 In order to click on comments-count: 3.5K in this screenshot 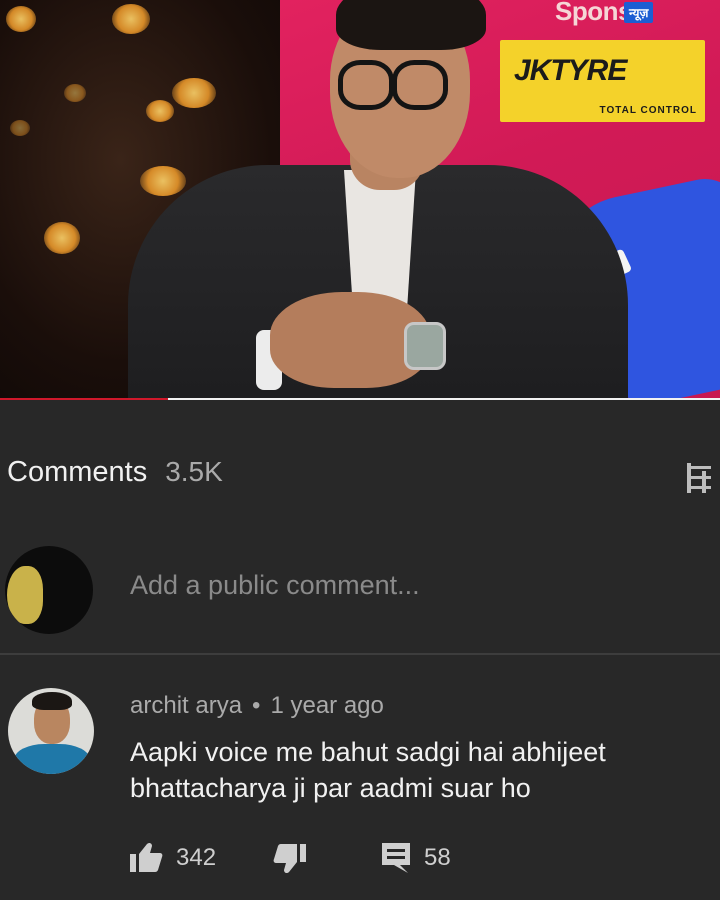, I will do `click(194, 471)`.